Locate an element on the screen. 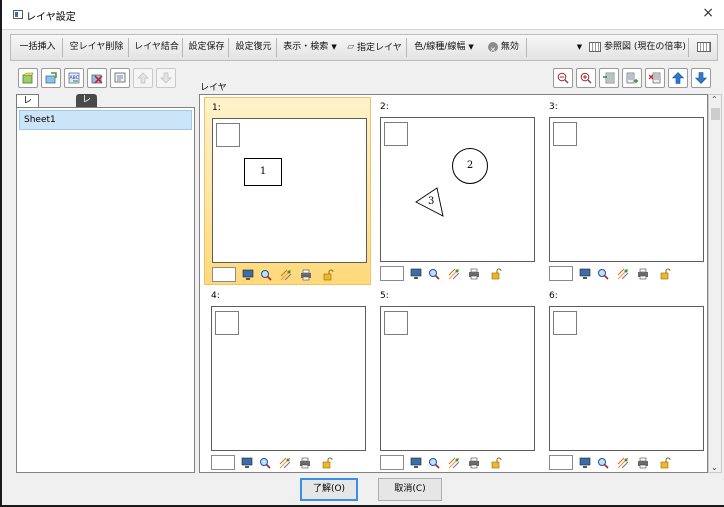 This screenshot has width=724, height=507. move-layer-down-button is located at coordinates (701, 78).